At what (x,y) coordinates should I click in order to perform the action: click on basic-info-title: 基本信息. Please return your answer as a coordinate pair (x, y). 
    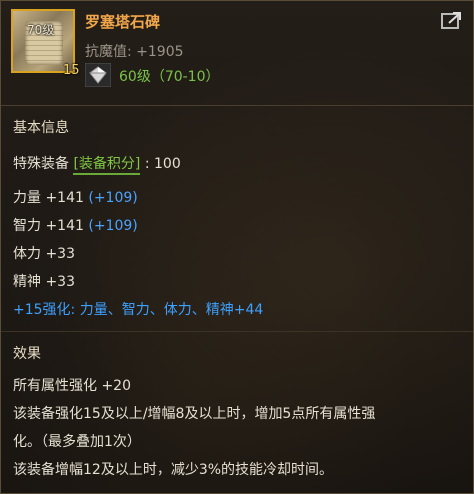
    Looking at the image, I should click on (41, 128).